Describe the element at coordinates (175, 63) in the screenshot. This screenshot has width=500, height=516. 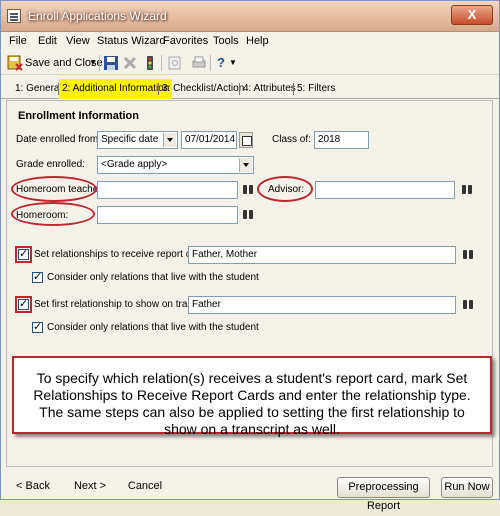
I see `preview-icon` at that location.